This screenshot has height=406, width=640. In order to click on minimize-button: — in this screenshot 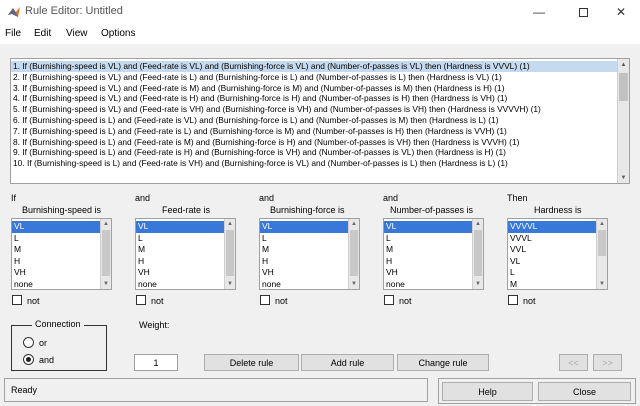, I will do `click(539, 12)`.